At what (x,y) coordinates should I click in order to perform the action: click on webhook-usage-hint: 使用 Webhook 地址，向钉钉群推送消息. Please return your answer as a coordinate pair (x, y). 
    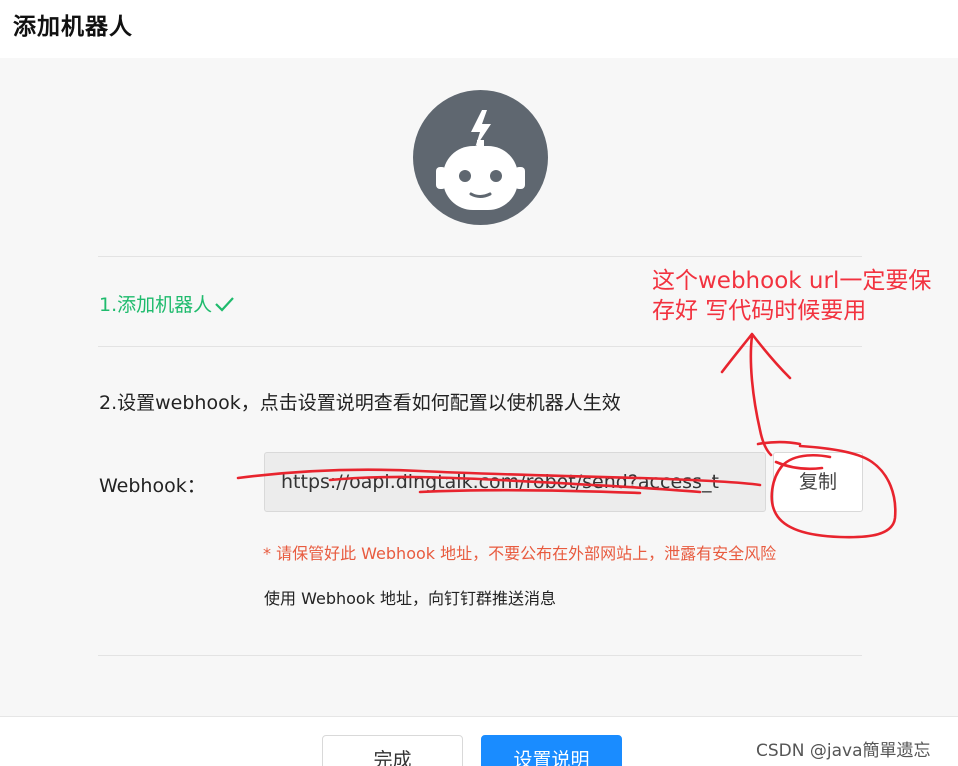
    Looking at the image, I should click on (410, 598).